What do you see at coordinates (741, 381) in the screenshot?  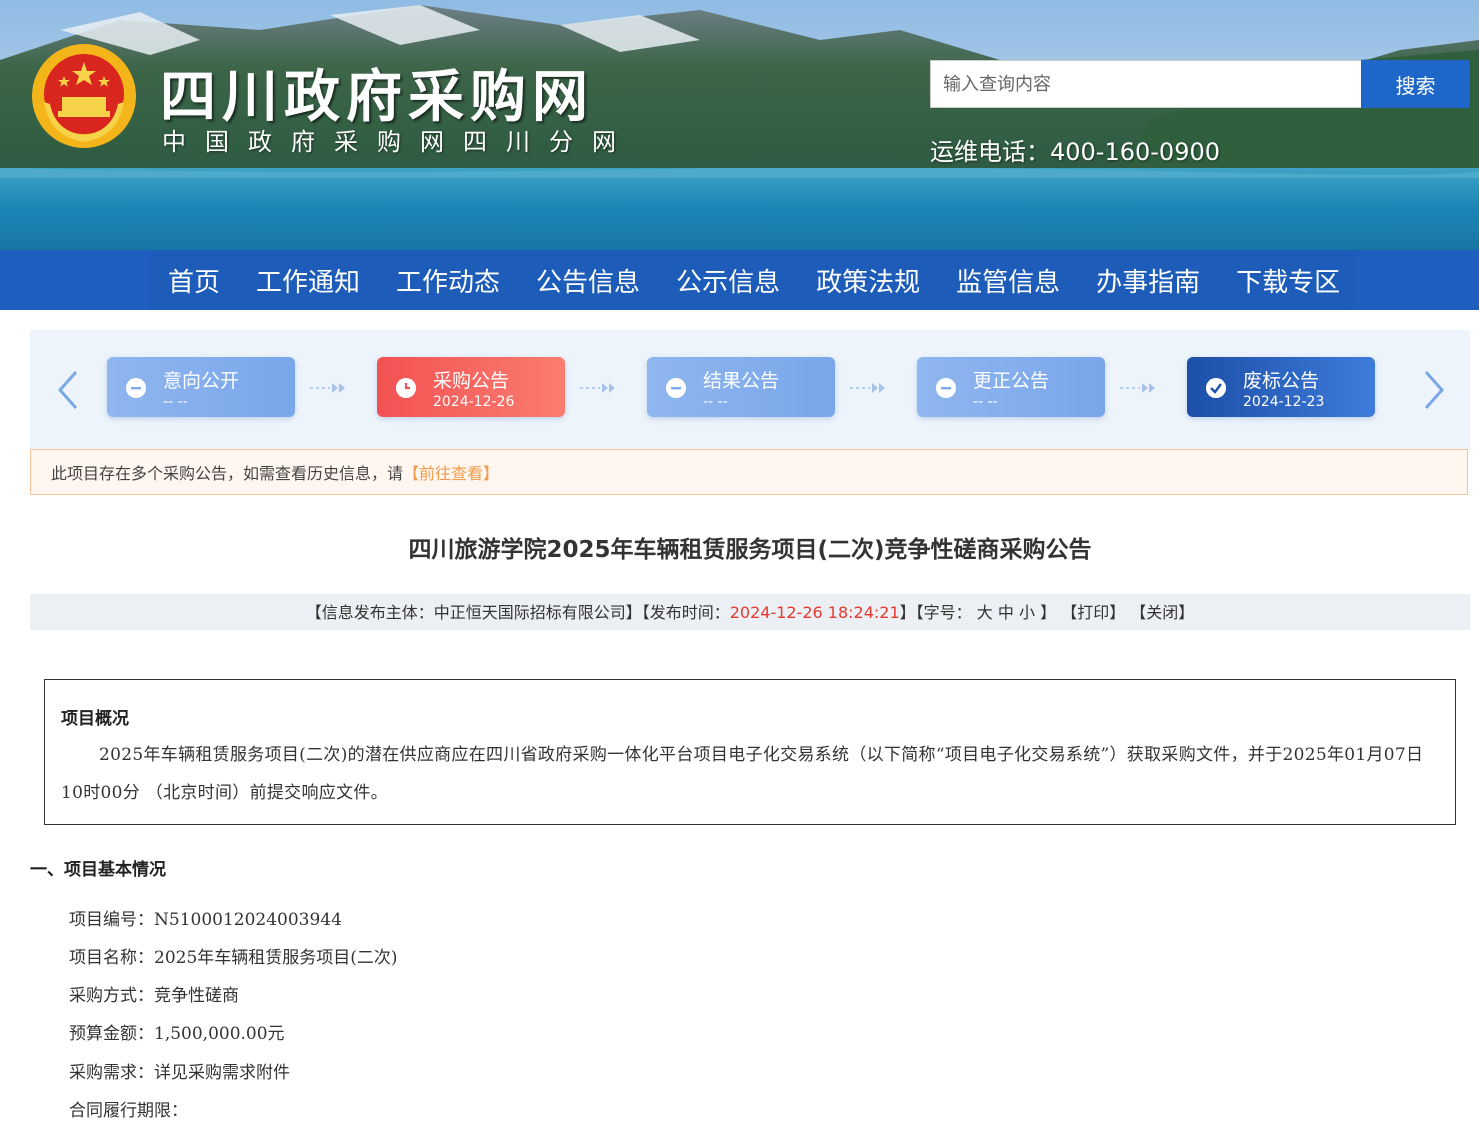 I see `step-label: 结果公告` at bounding box center [741, 381].